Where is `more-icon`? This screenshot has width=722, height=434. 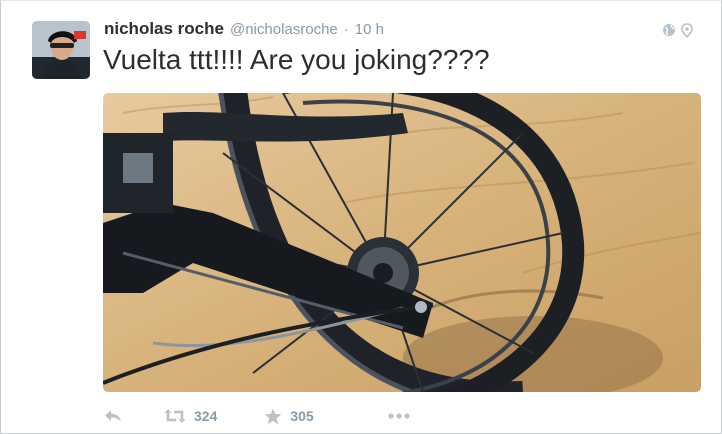 more-icon is located at coordinates (399, 416).